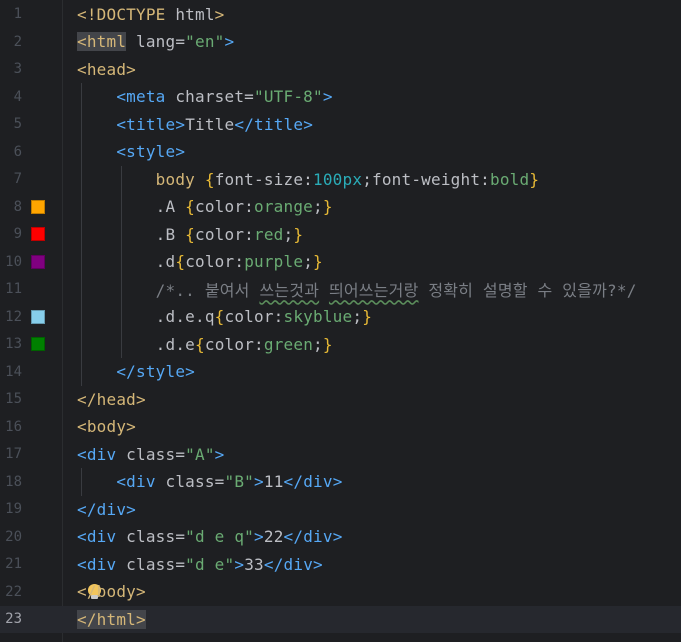  Describe the element at coordinates (288, 234) in the screenshot. I see `code-token: ;` at that location.